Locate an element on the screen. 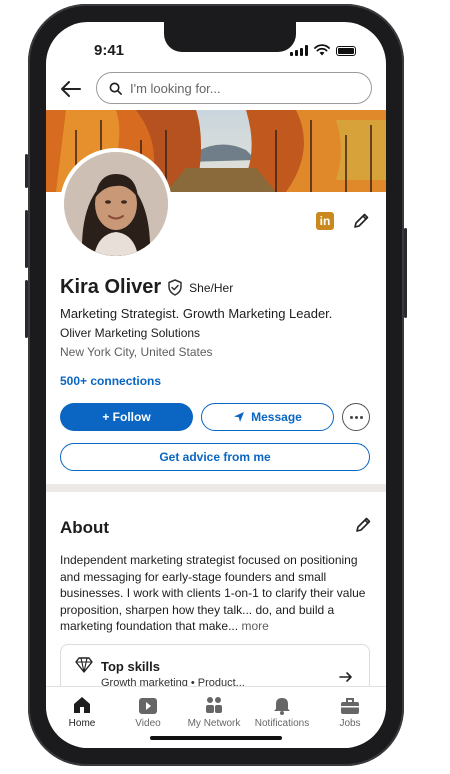  top-skills-title: Top skills is located at coordinates (130, 666).